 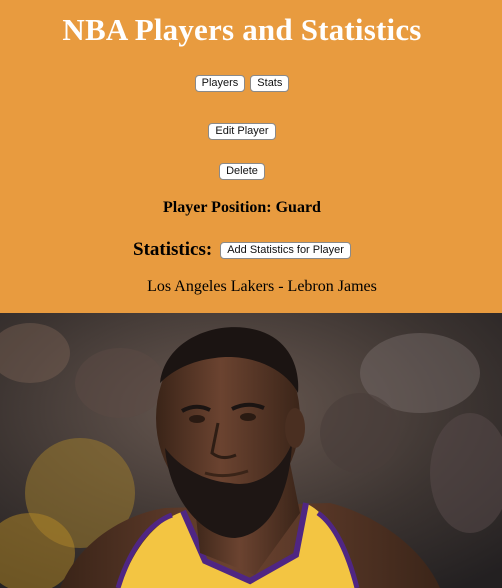 I want to click on edit-row: Edit Player, so click(x=242, y=130).